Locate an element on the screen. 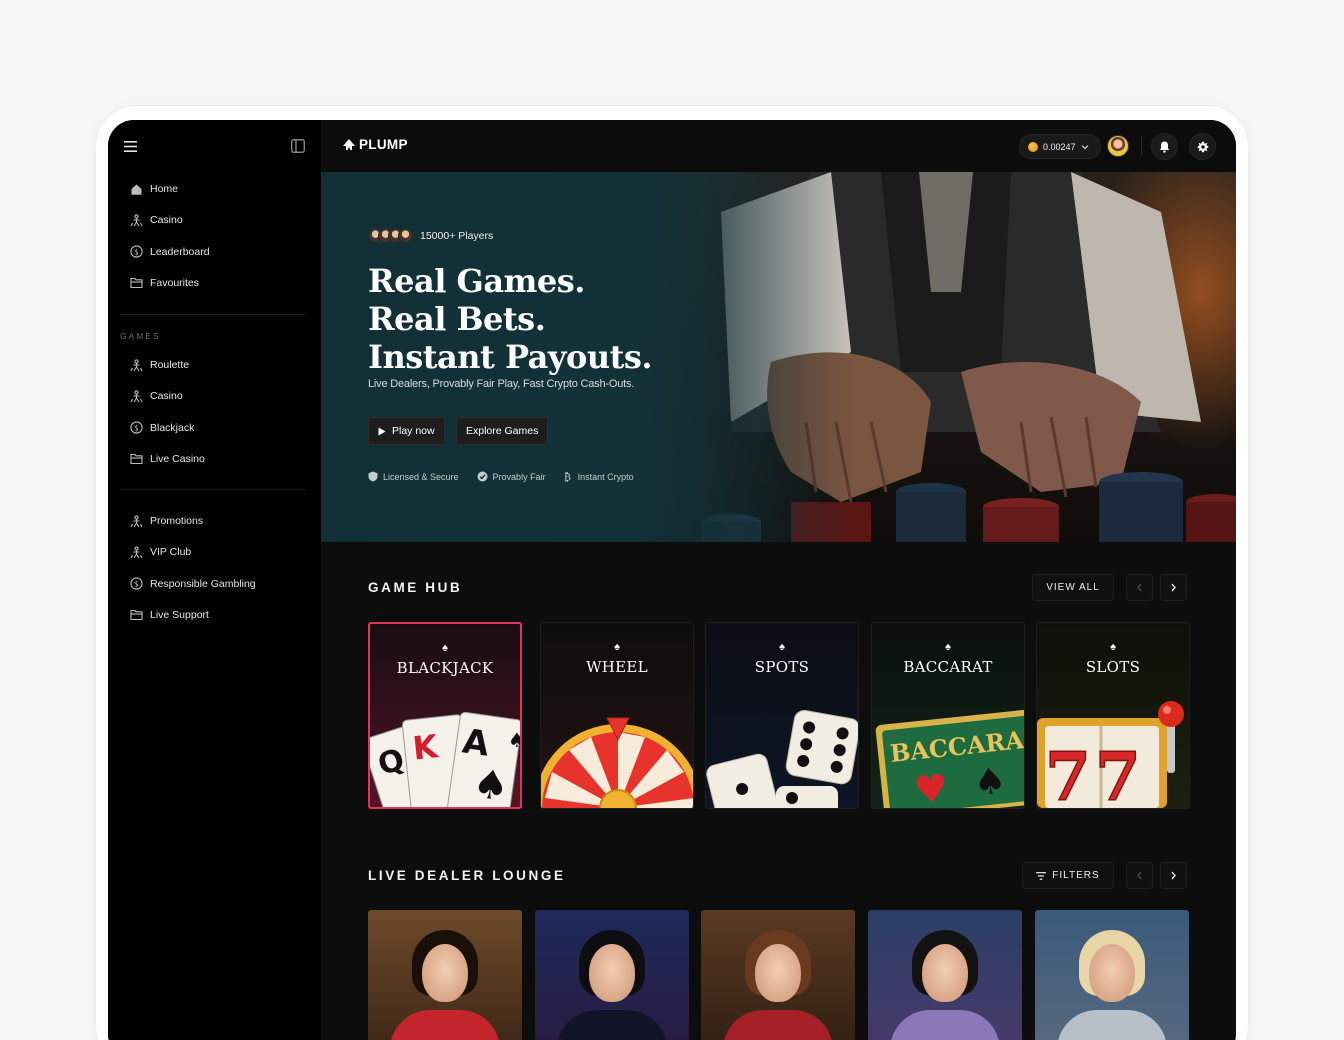 The height and width of the screenshot is (1040, 1344). game-card-label: BACCARAT is located at coordinates (948, 667).